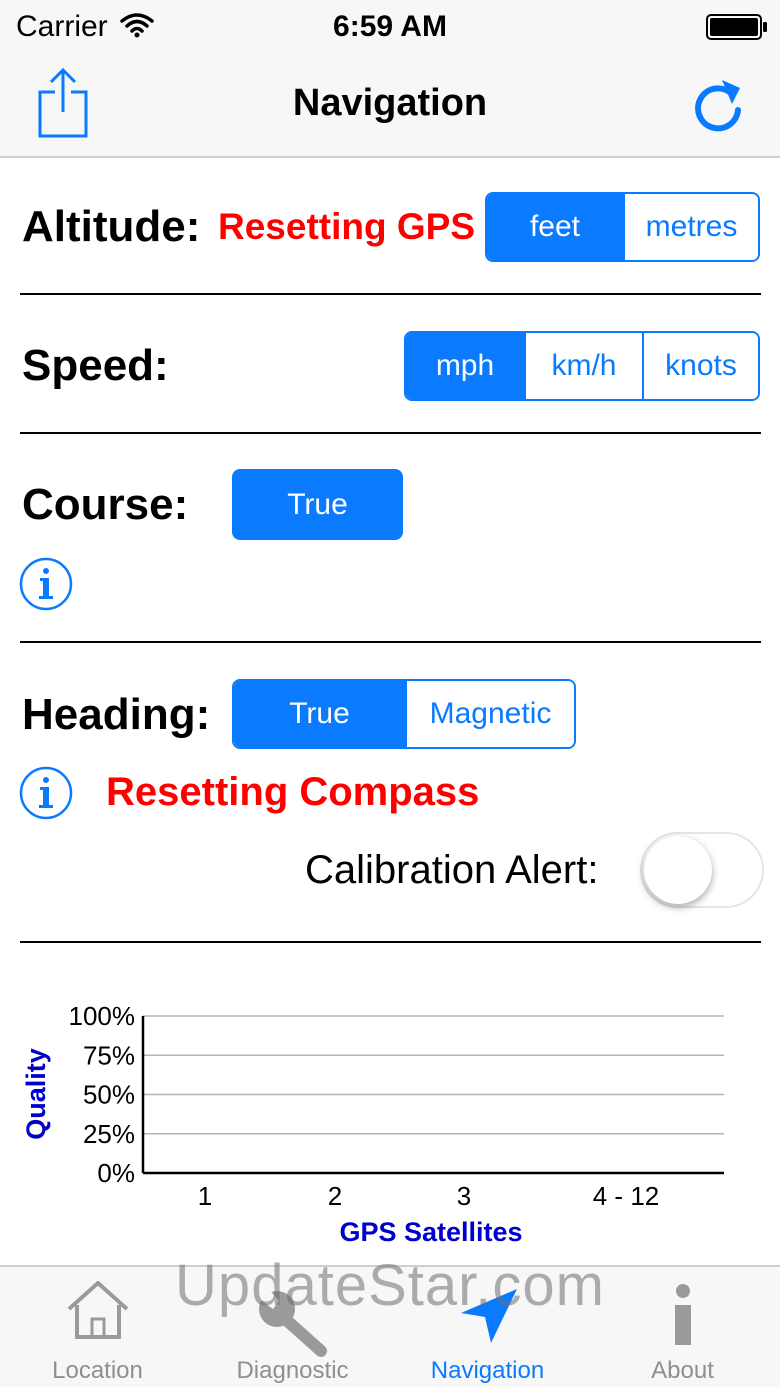  I want to click on y-axis-label: Quality, so click(36, 1094).